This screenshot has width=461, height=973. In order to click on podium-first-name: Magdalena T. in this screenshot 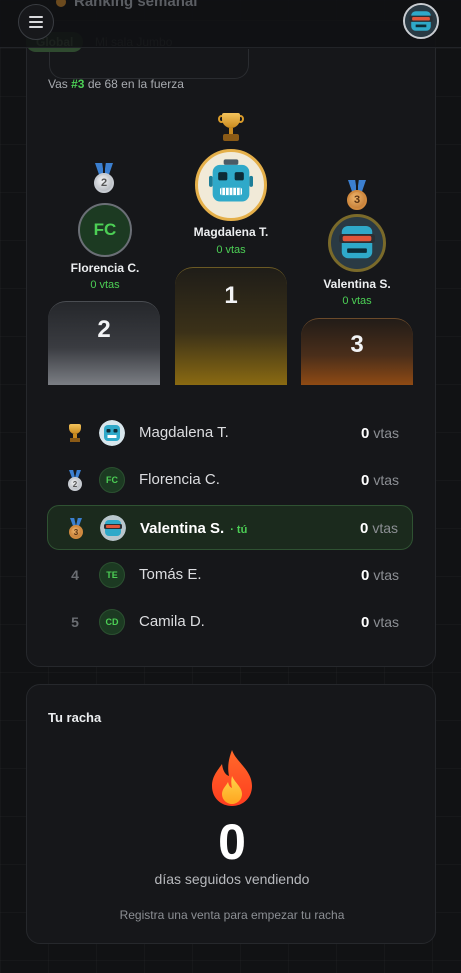, I will do `click(231, 232)`.